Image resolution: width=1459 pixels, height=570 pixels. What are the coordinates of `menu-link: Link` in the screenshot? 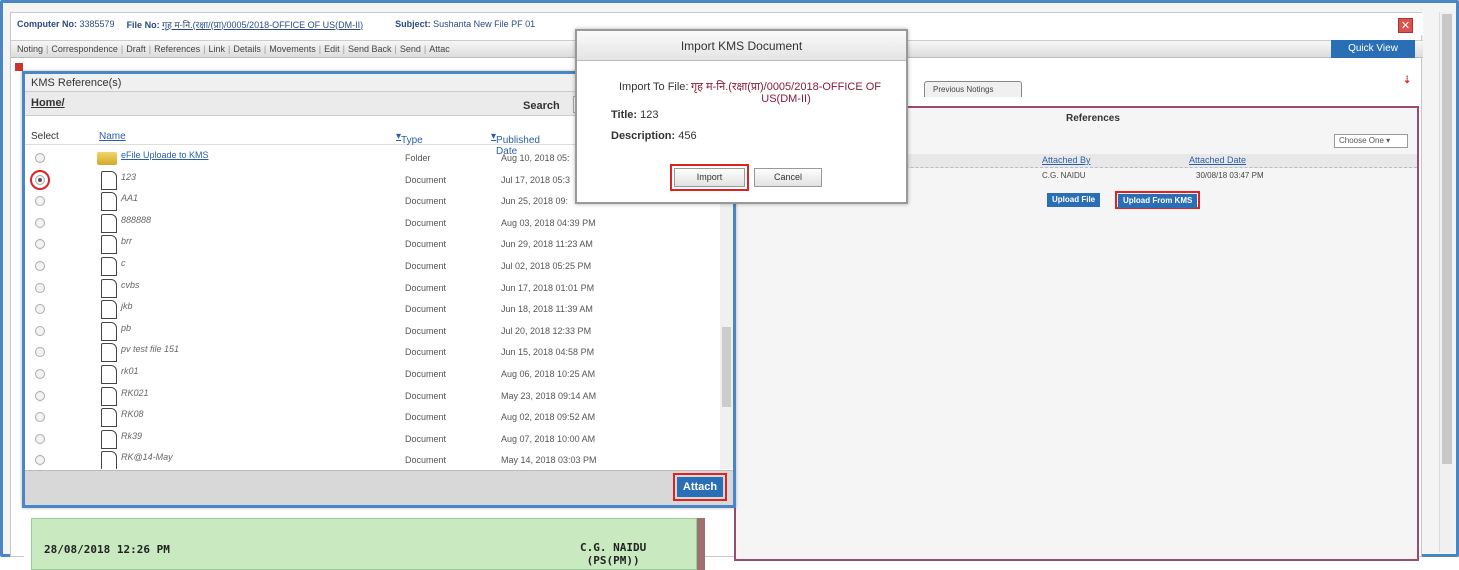 It's located at (216, 49).